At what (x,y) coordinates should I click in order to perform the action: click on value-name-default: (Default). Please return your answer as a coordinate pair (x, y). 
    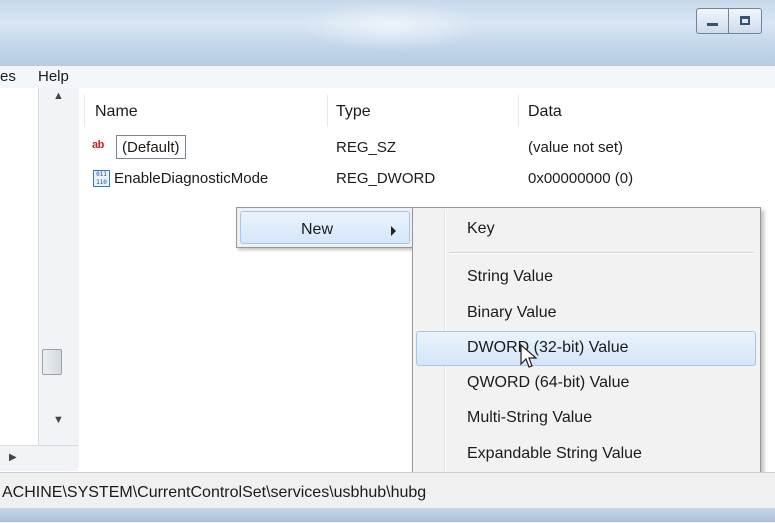
    Looking at the image, I should click on (151, 147).